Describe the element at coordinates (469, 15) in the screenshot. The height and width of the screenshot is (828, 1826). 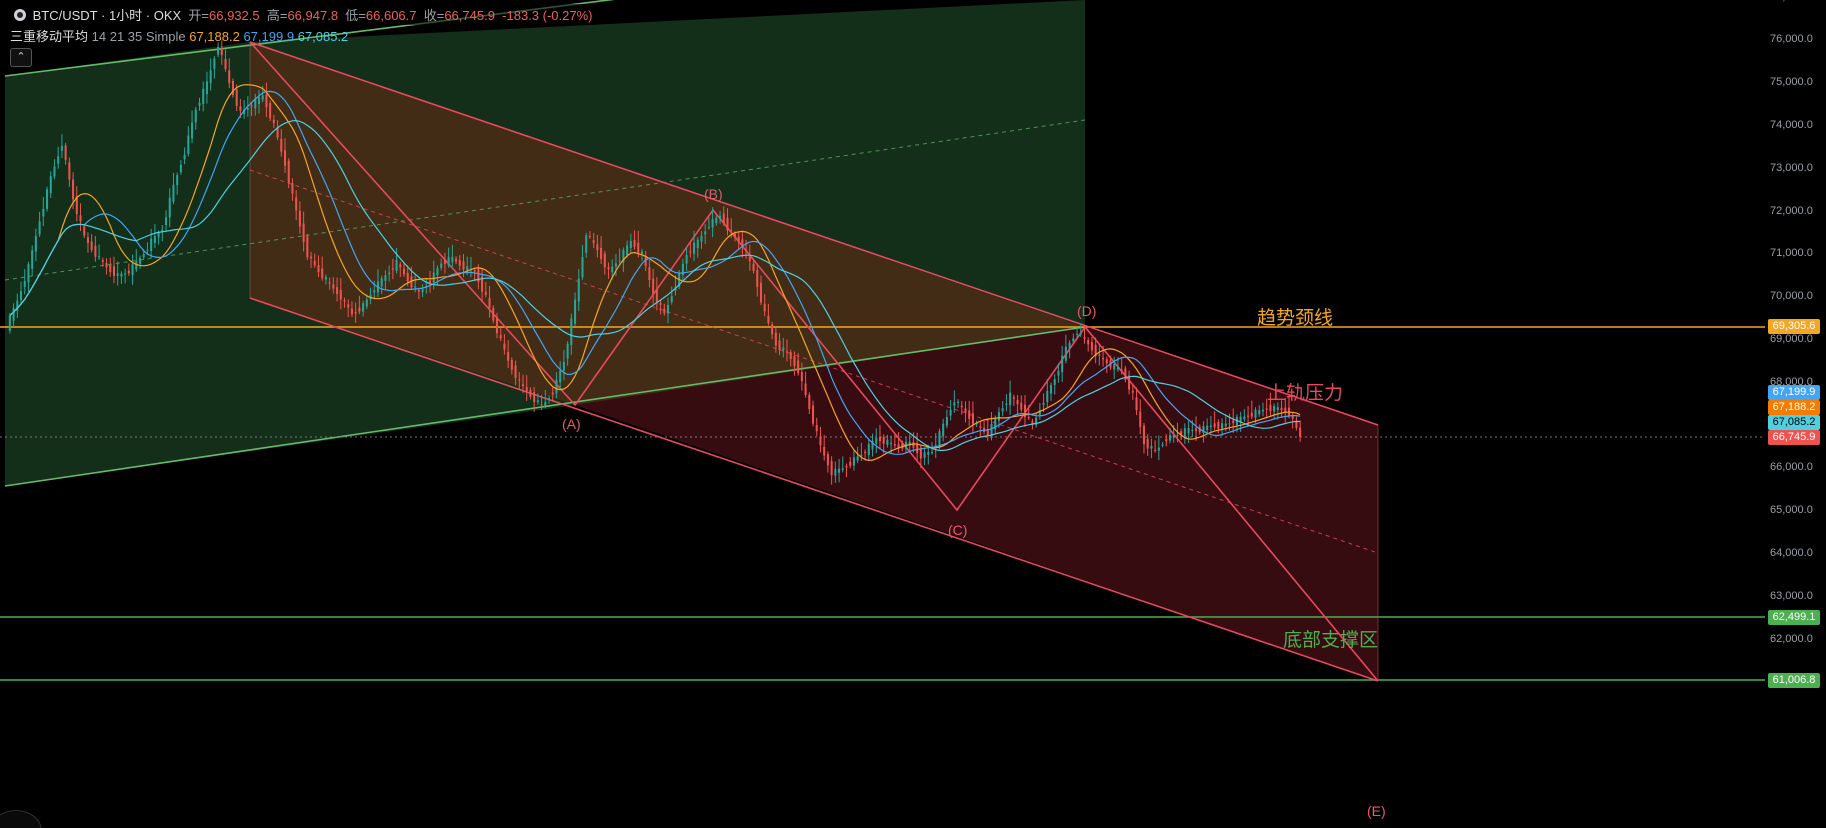
I see `close-value: 66,745.9` at that location.